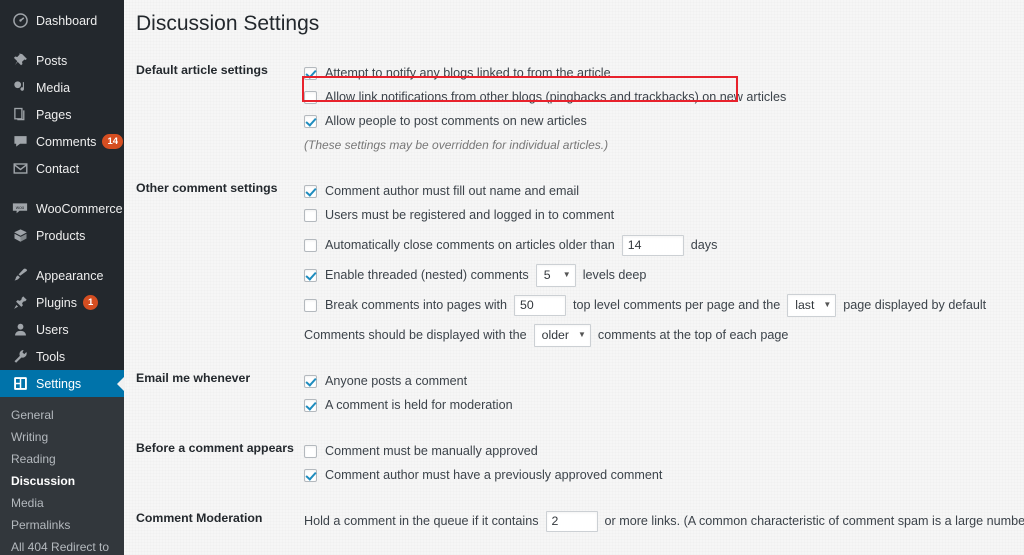 The height and width of the screenshot is (555, 1024). What do you see at coordinates (62, 459) in the screenshot?
I see `submenu-item-reading: Reading` at bounding box center [62, 459].